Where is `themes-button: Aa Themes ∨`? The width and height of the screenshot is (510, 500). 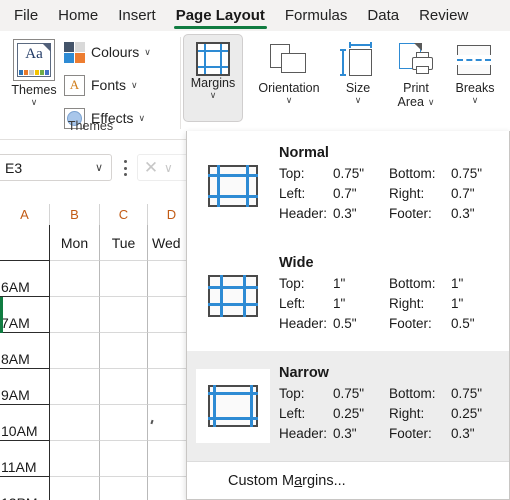
themes-button: Aa Themes ∨ is located at coordinates (34, 77).